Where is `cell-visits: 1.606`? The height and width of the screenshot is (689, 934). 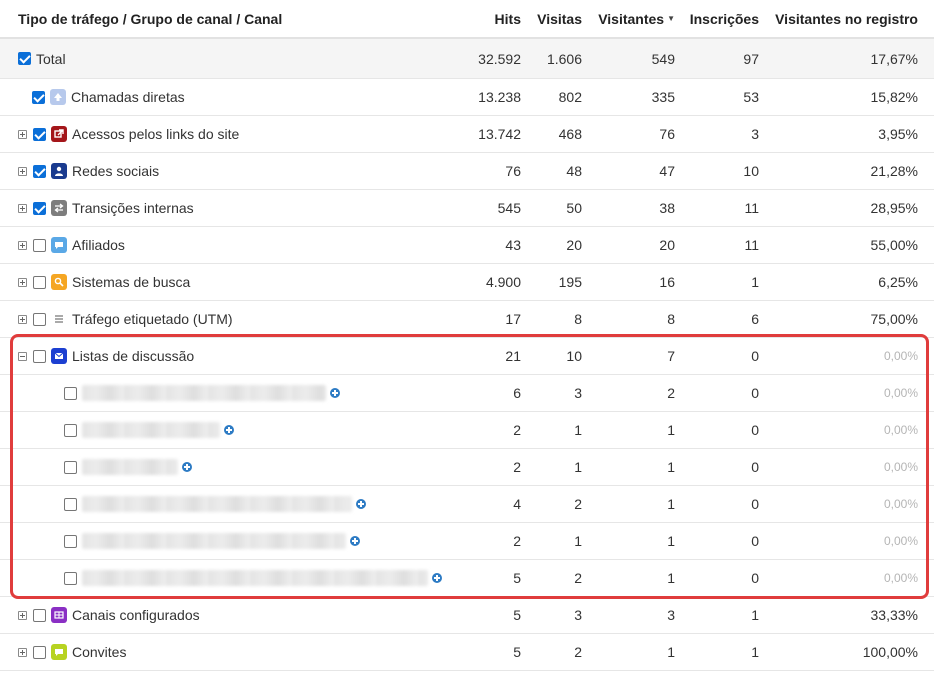
cell-visits: 1.606 is located at coordinates (564, 58).